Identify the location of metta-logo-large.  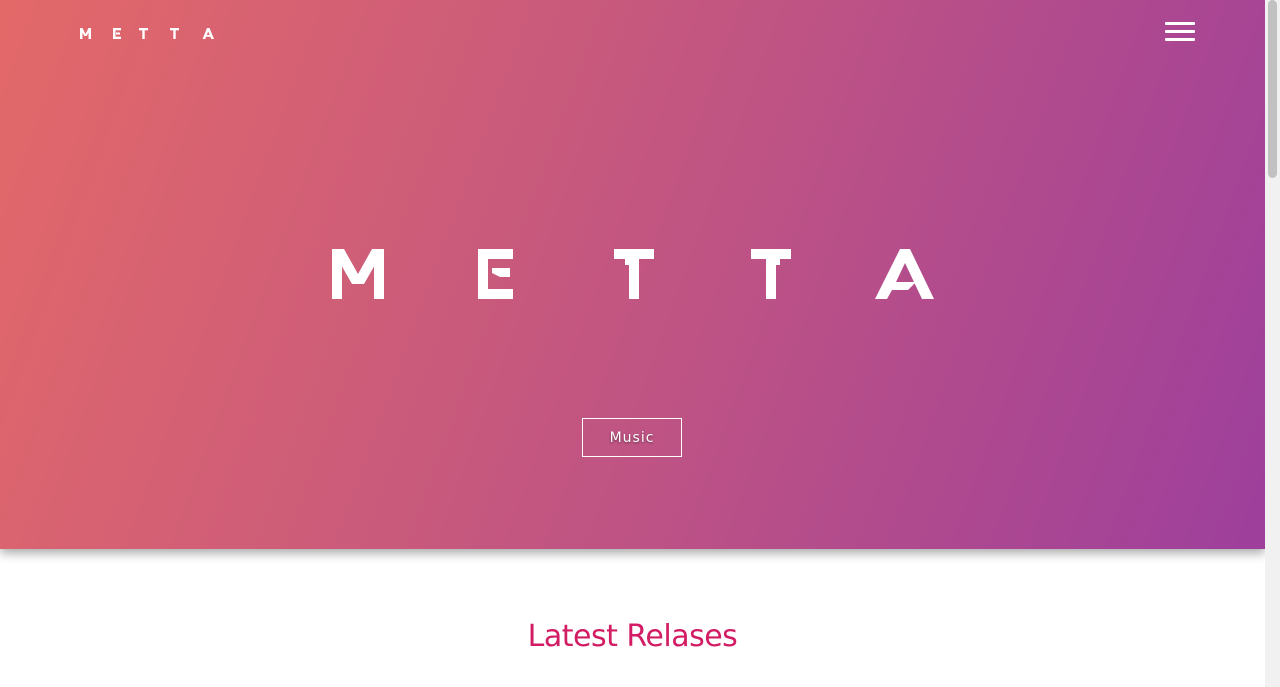
(633, 274).